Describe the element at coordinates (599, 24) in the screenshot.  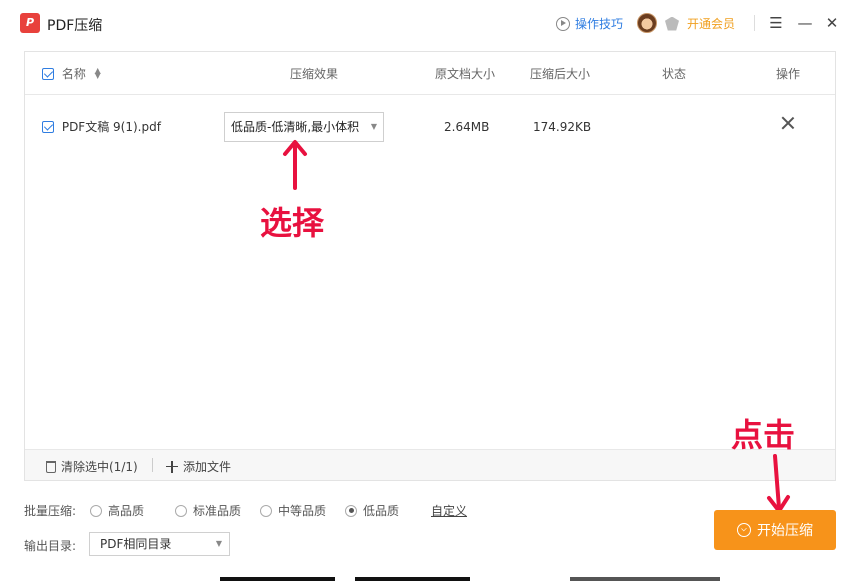
I see `tips-label: 操作技巧` at that location.